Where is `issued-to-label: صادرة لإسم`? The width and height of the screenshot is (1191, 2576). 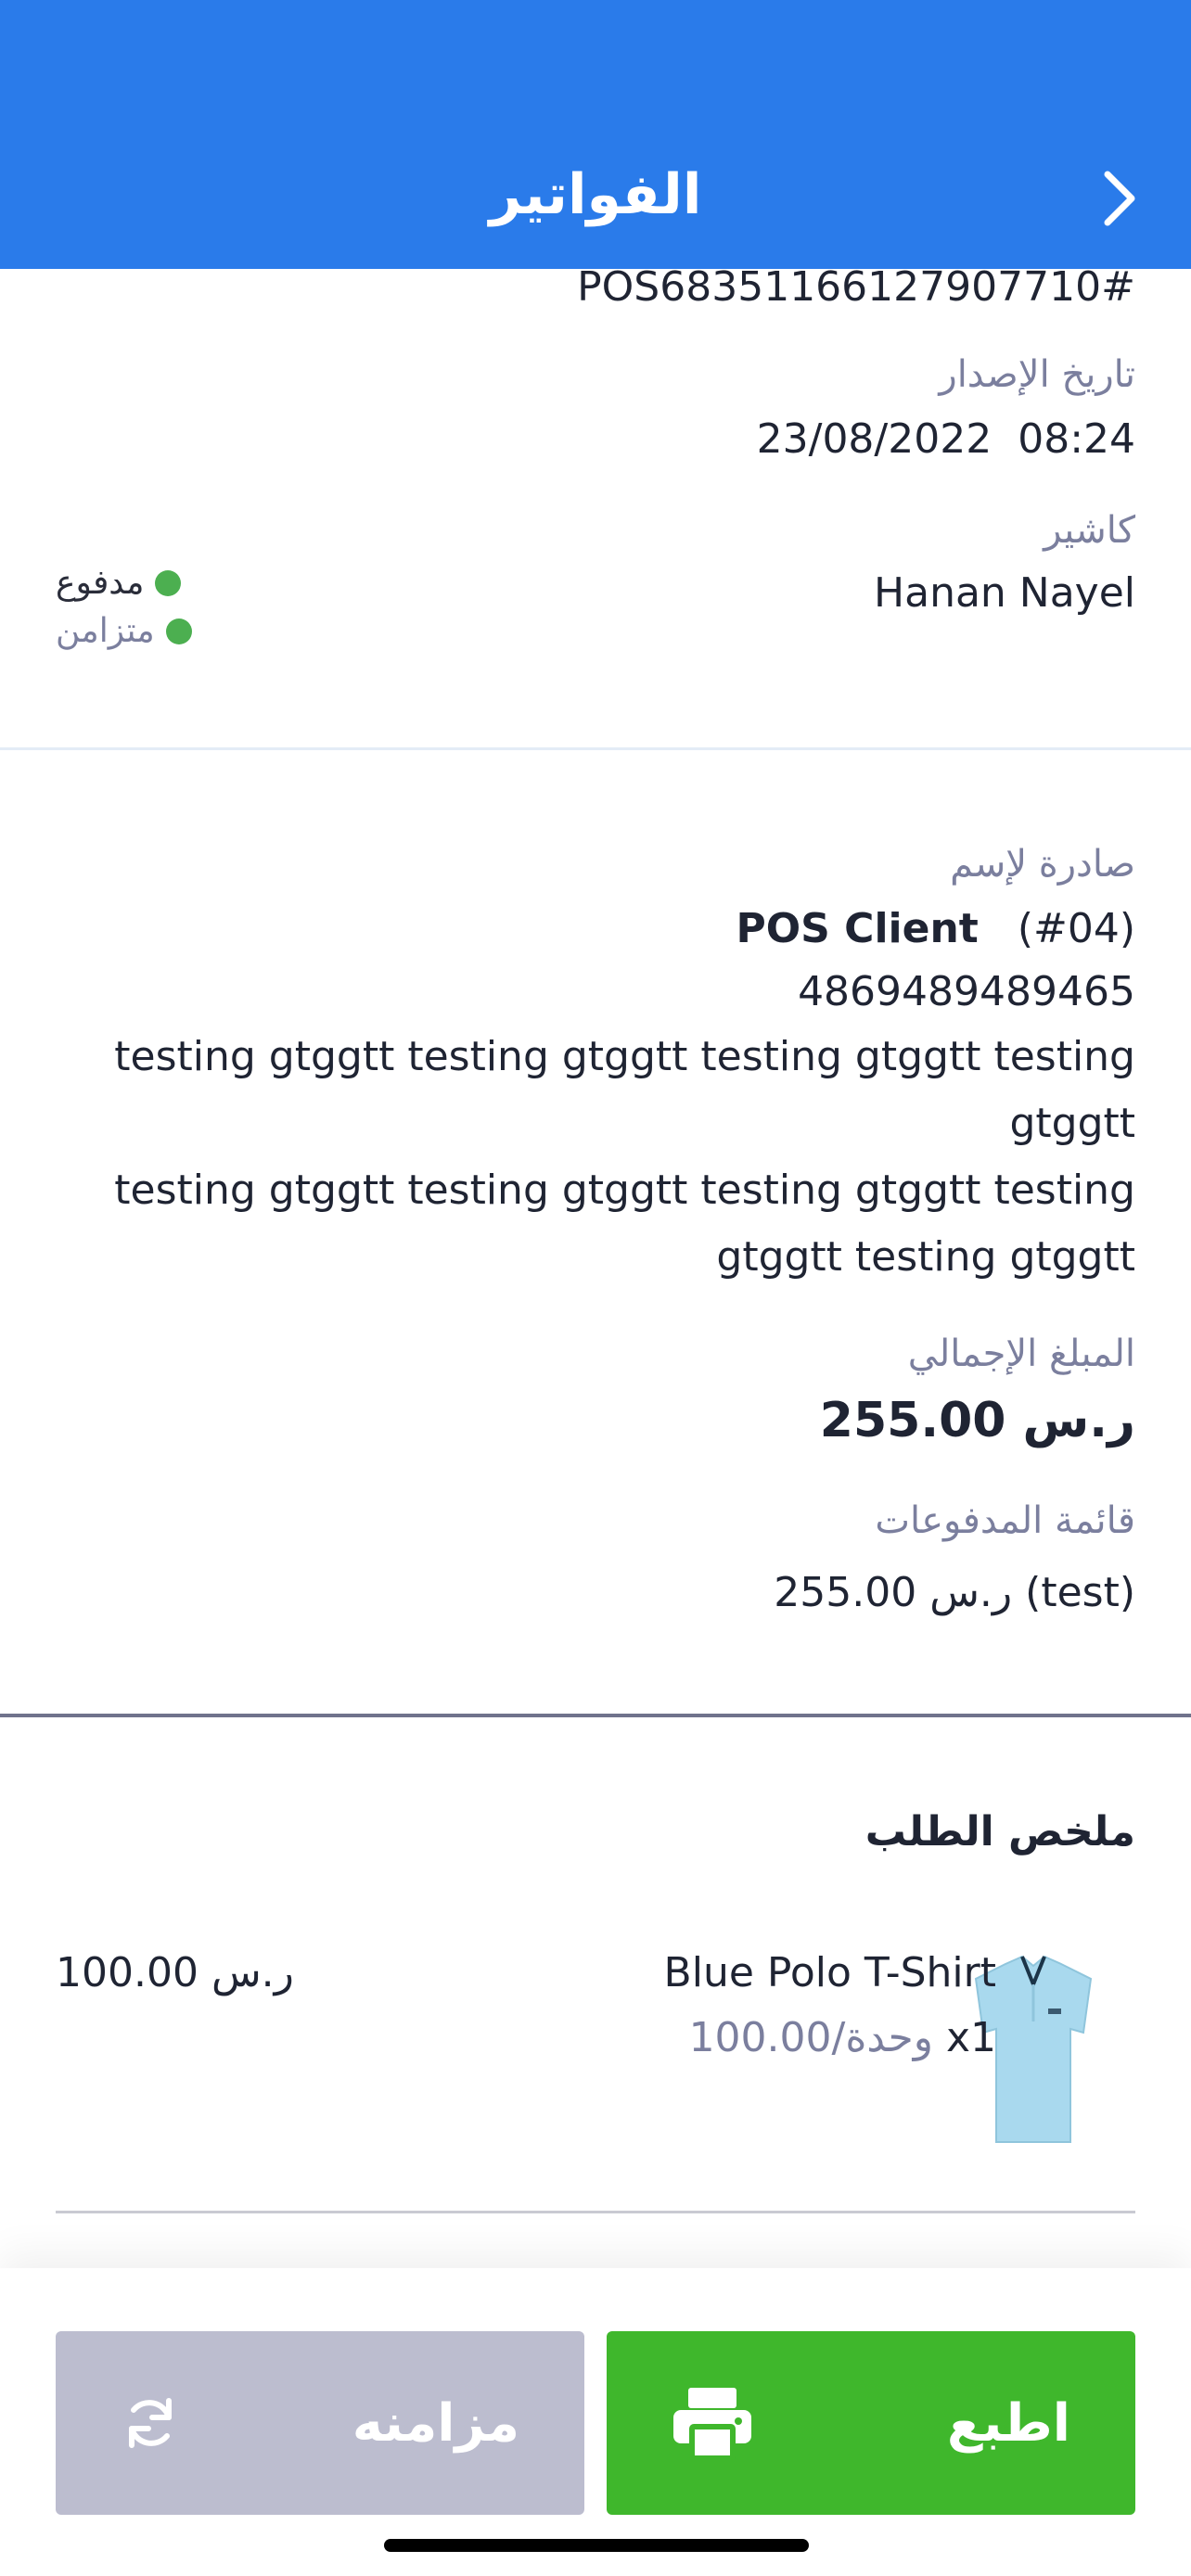
issued-to-label: صادرة لإسم is located at coordinates (1042, 864).